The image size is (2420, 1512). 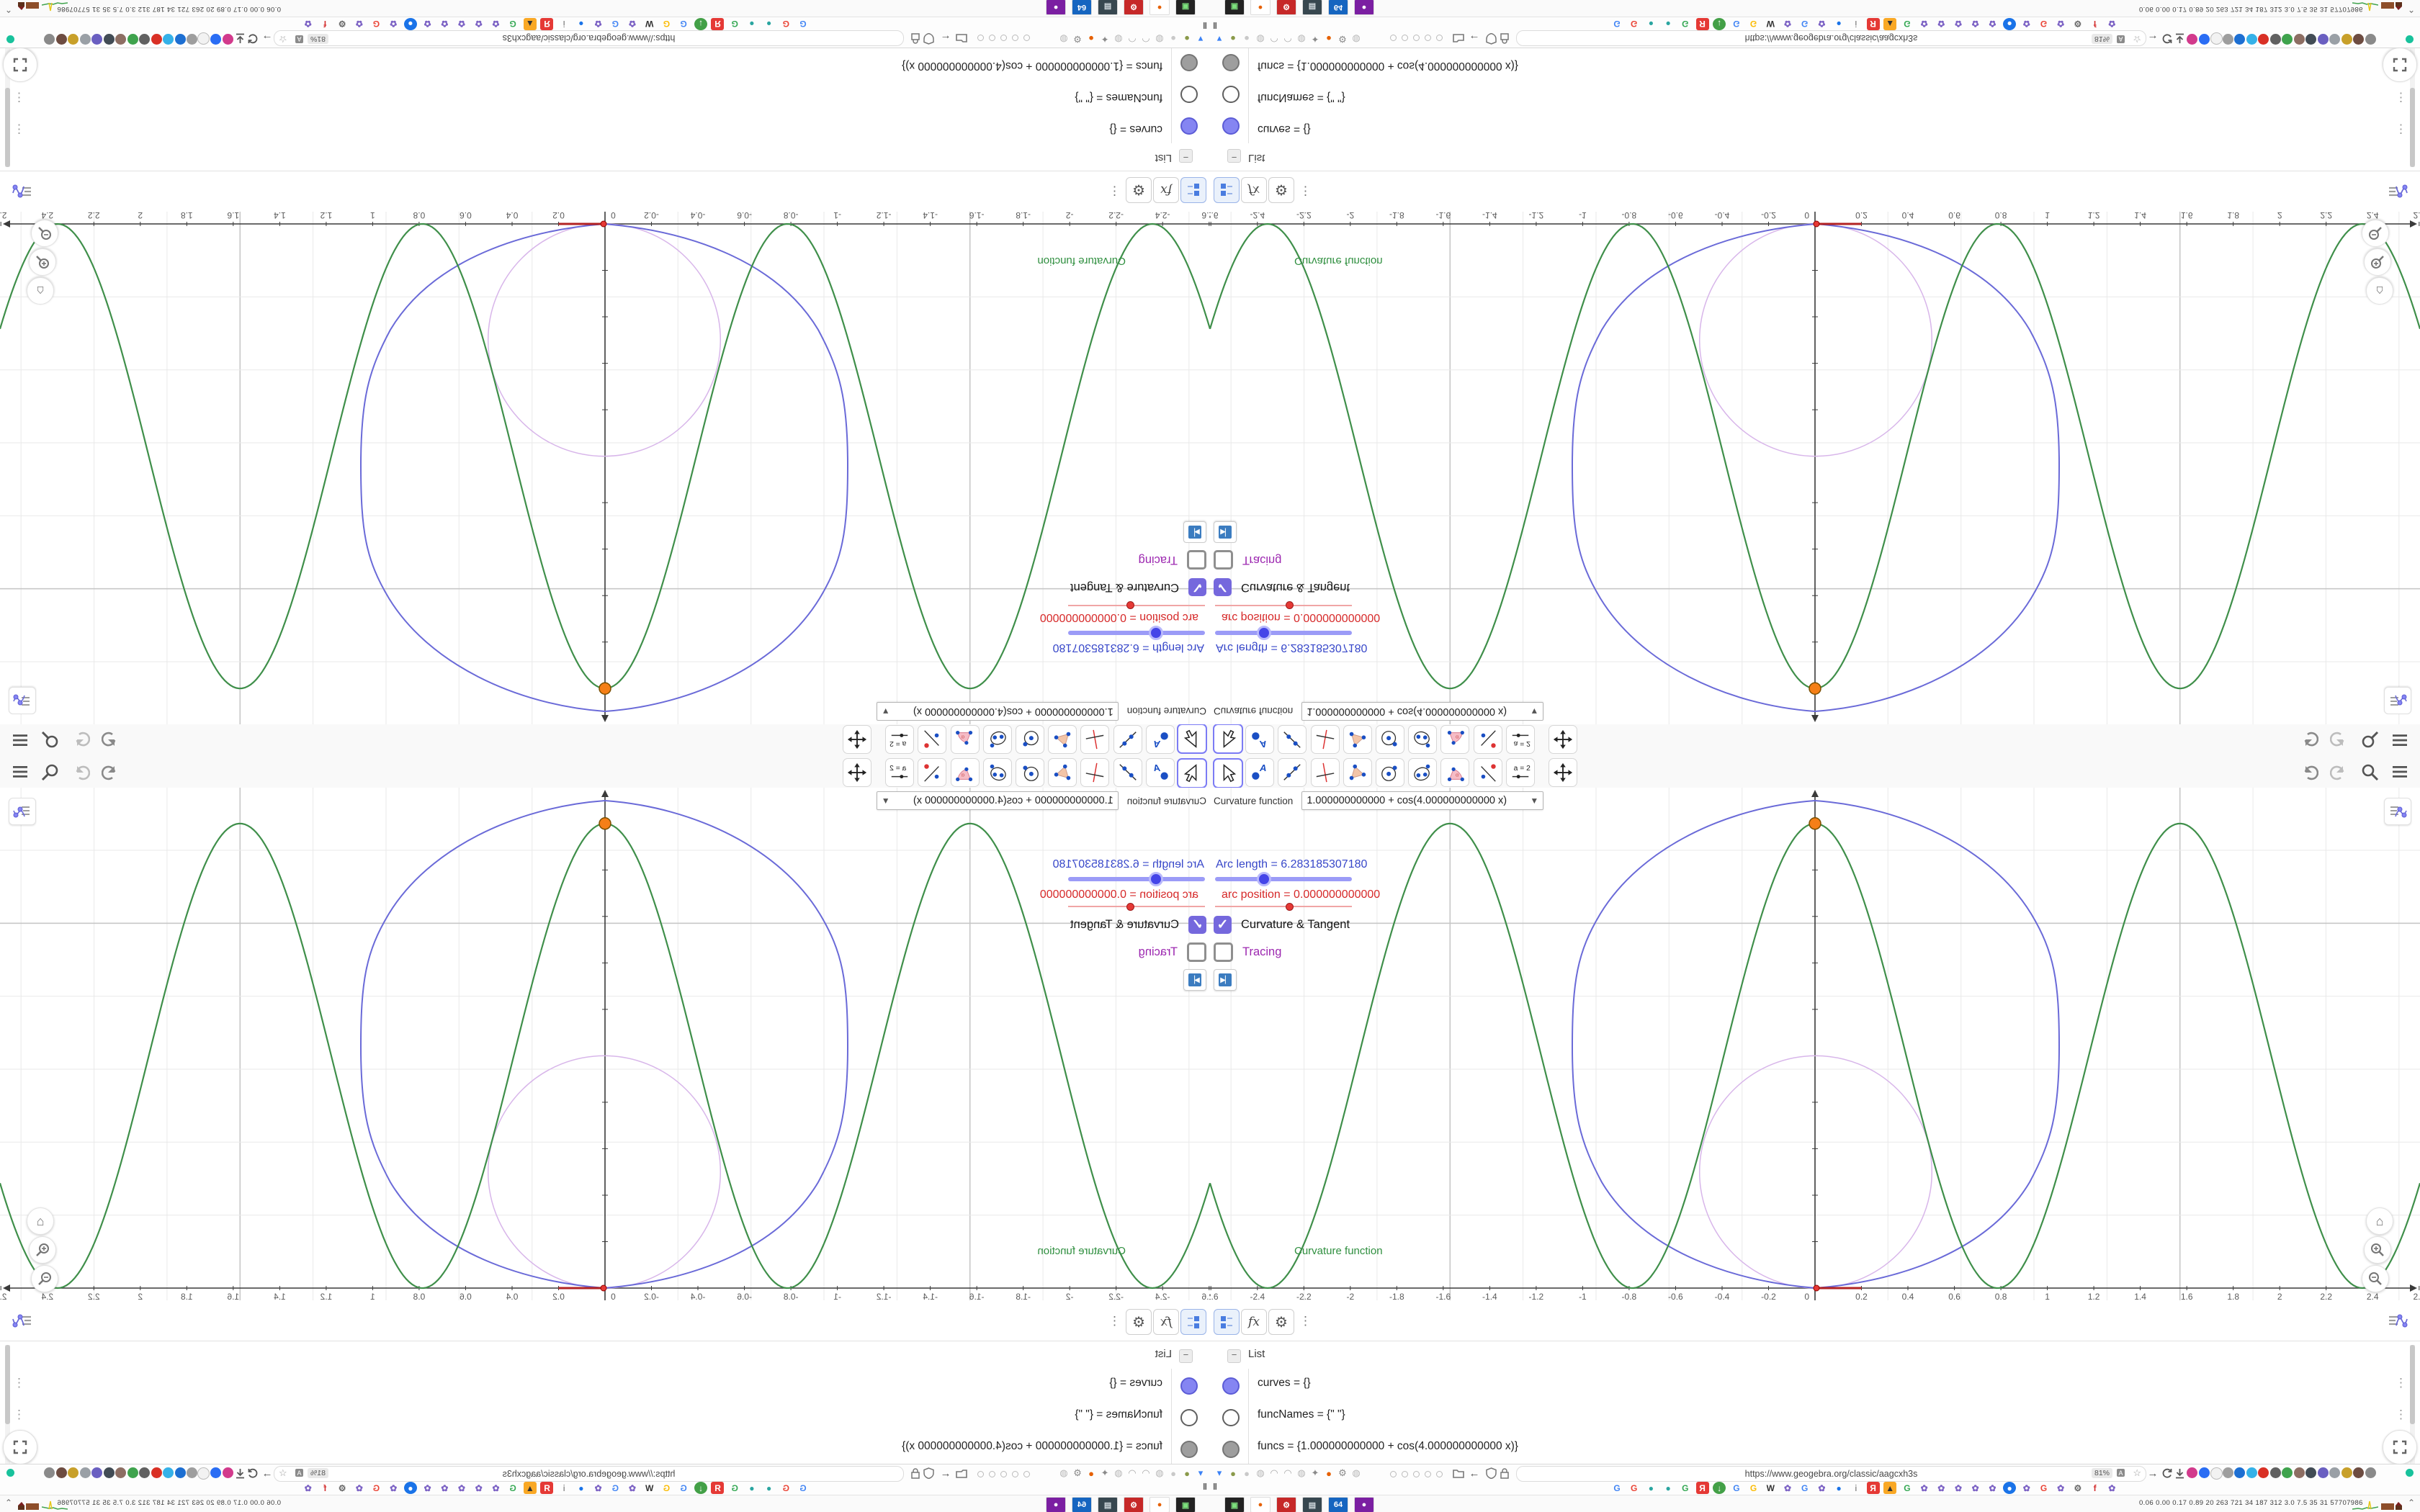 I want to click on tracing-checkbox, so click(x=1223, y=560).